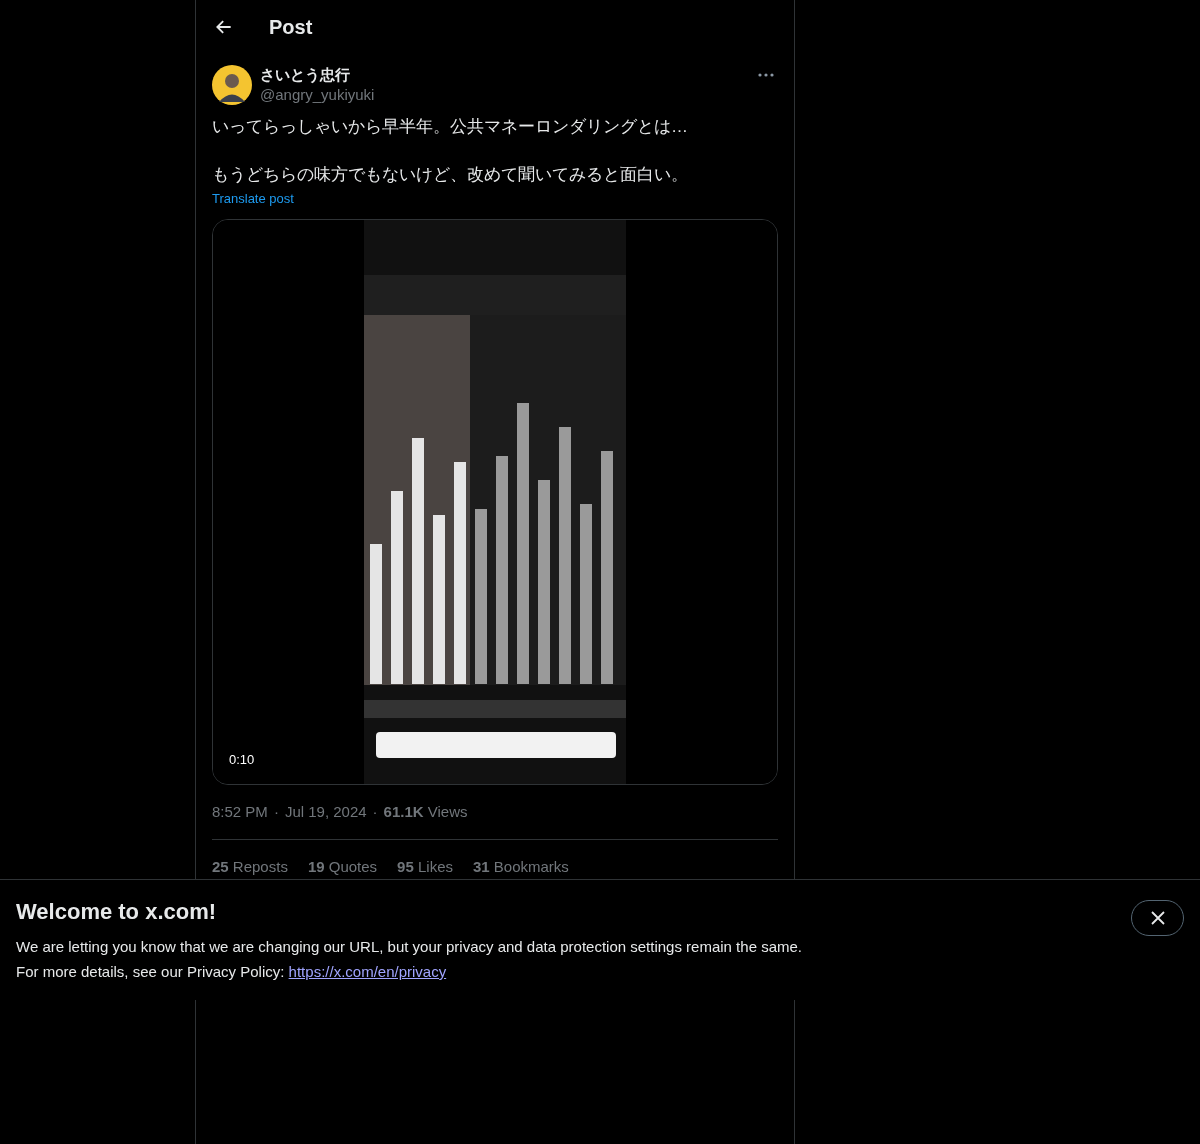 The width and height of the screenshot is (1200, 1144). Describe the element at coordinates (253, 199) in the screenshot. I see `translate-link: Translate post` at that location.